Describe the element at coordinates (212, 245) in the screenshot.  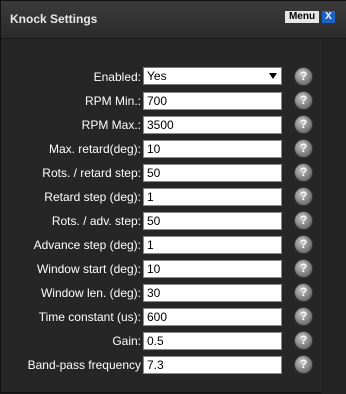
I see `advance-step-input: 1` at that location.